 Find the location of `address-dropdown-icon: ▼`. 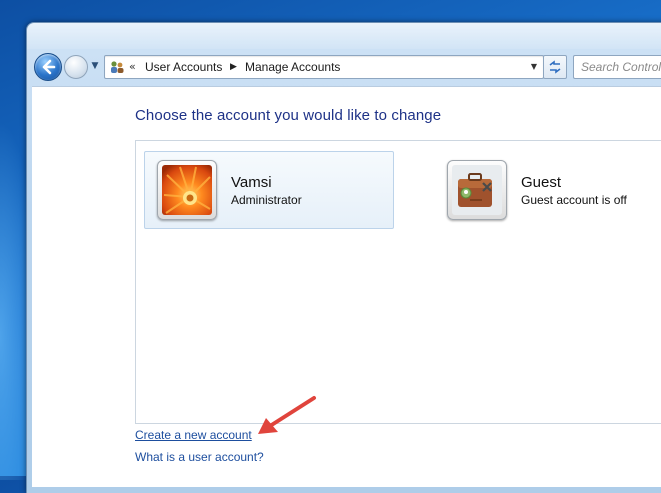

address-dropdown-icon: ▼ is located at coordinates (534, 67).